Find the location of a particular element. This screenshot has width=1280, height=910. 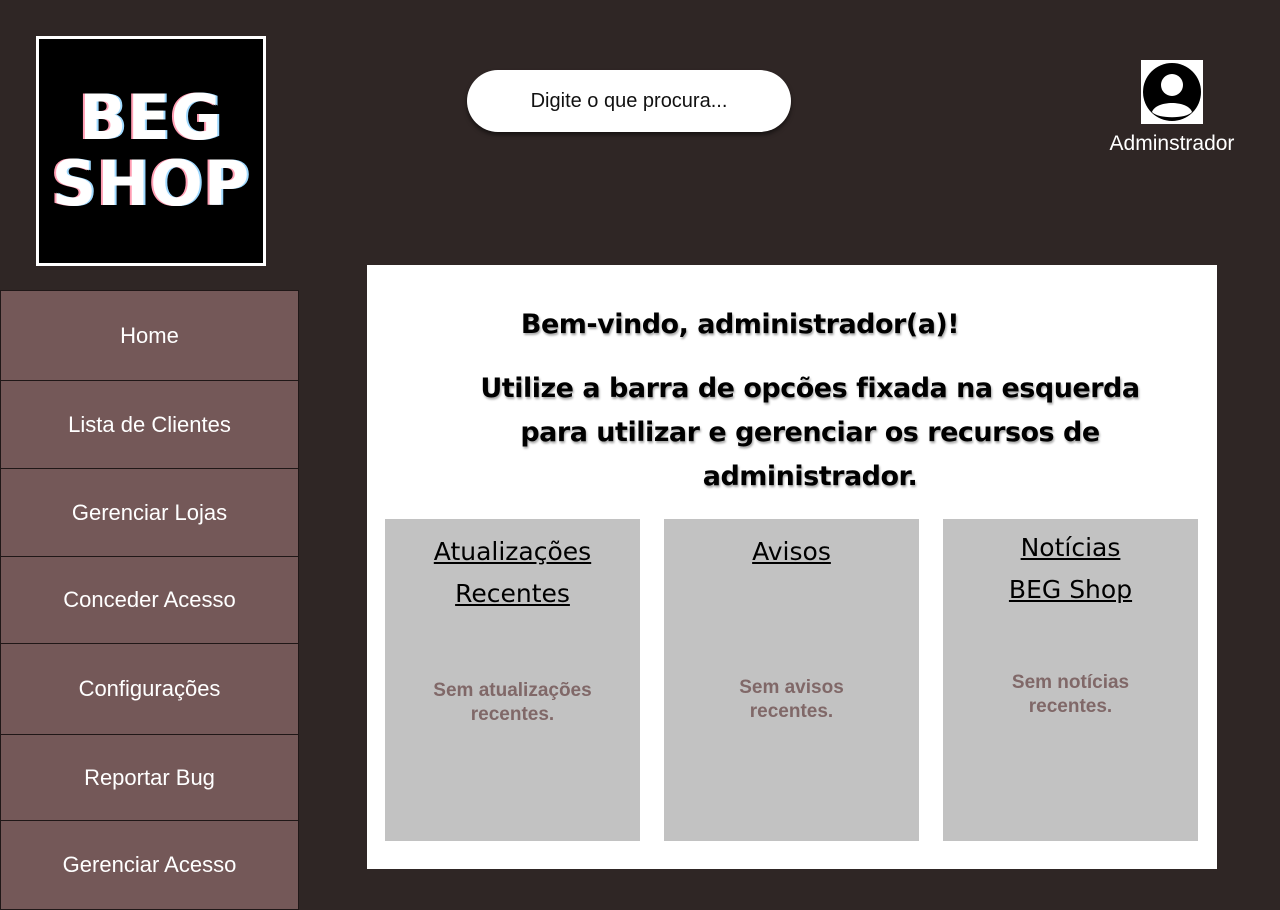

card-body-atualizacoes: Sem atualizações recentes. is located at coordinates (512, 702).